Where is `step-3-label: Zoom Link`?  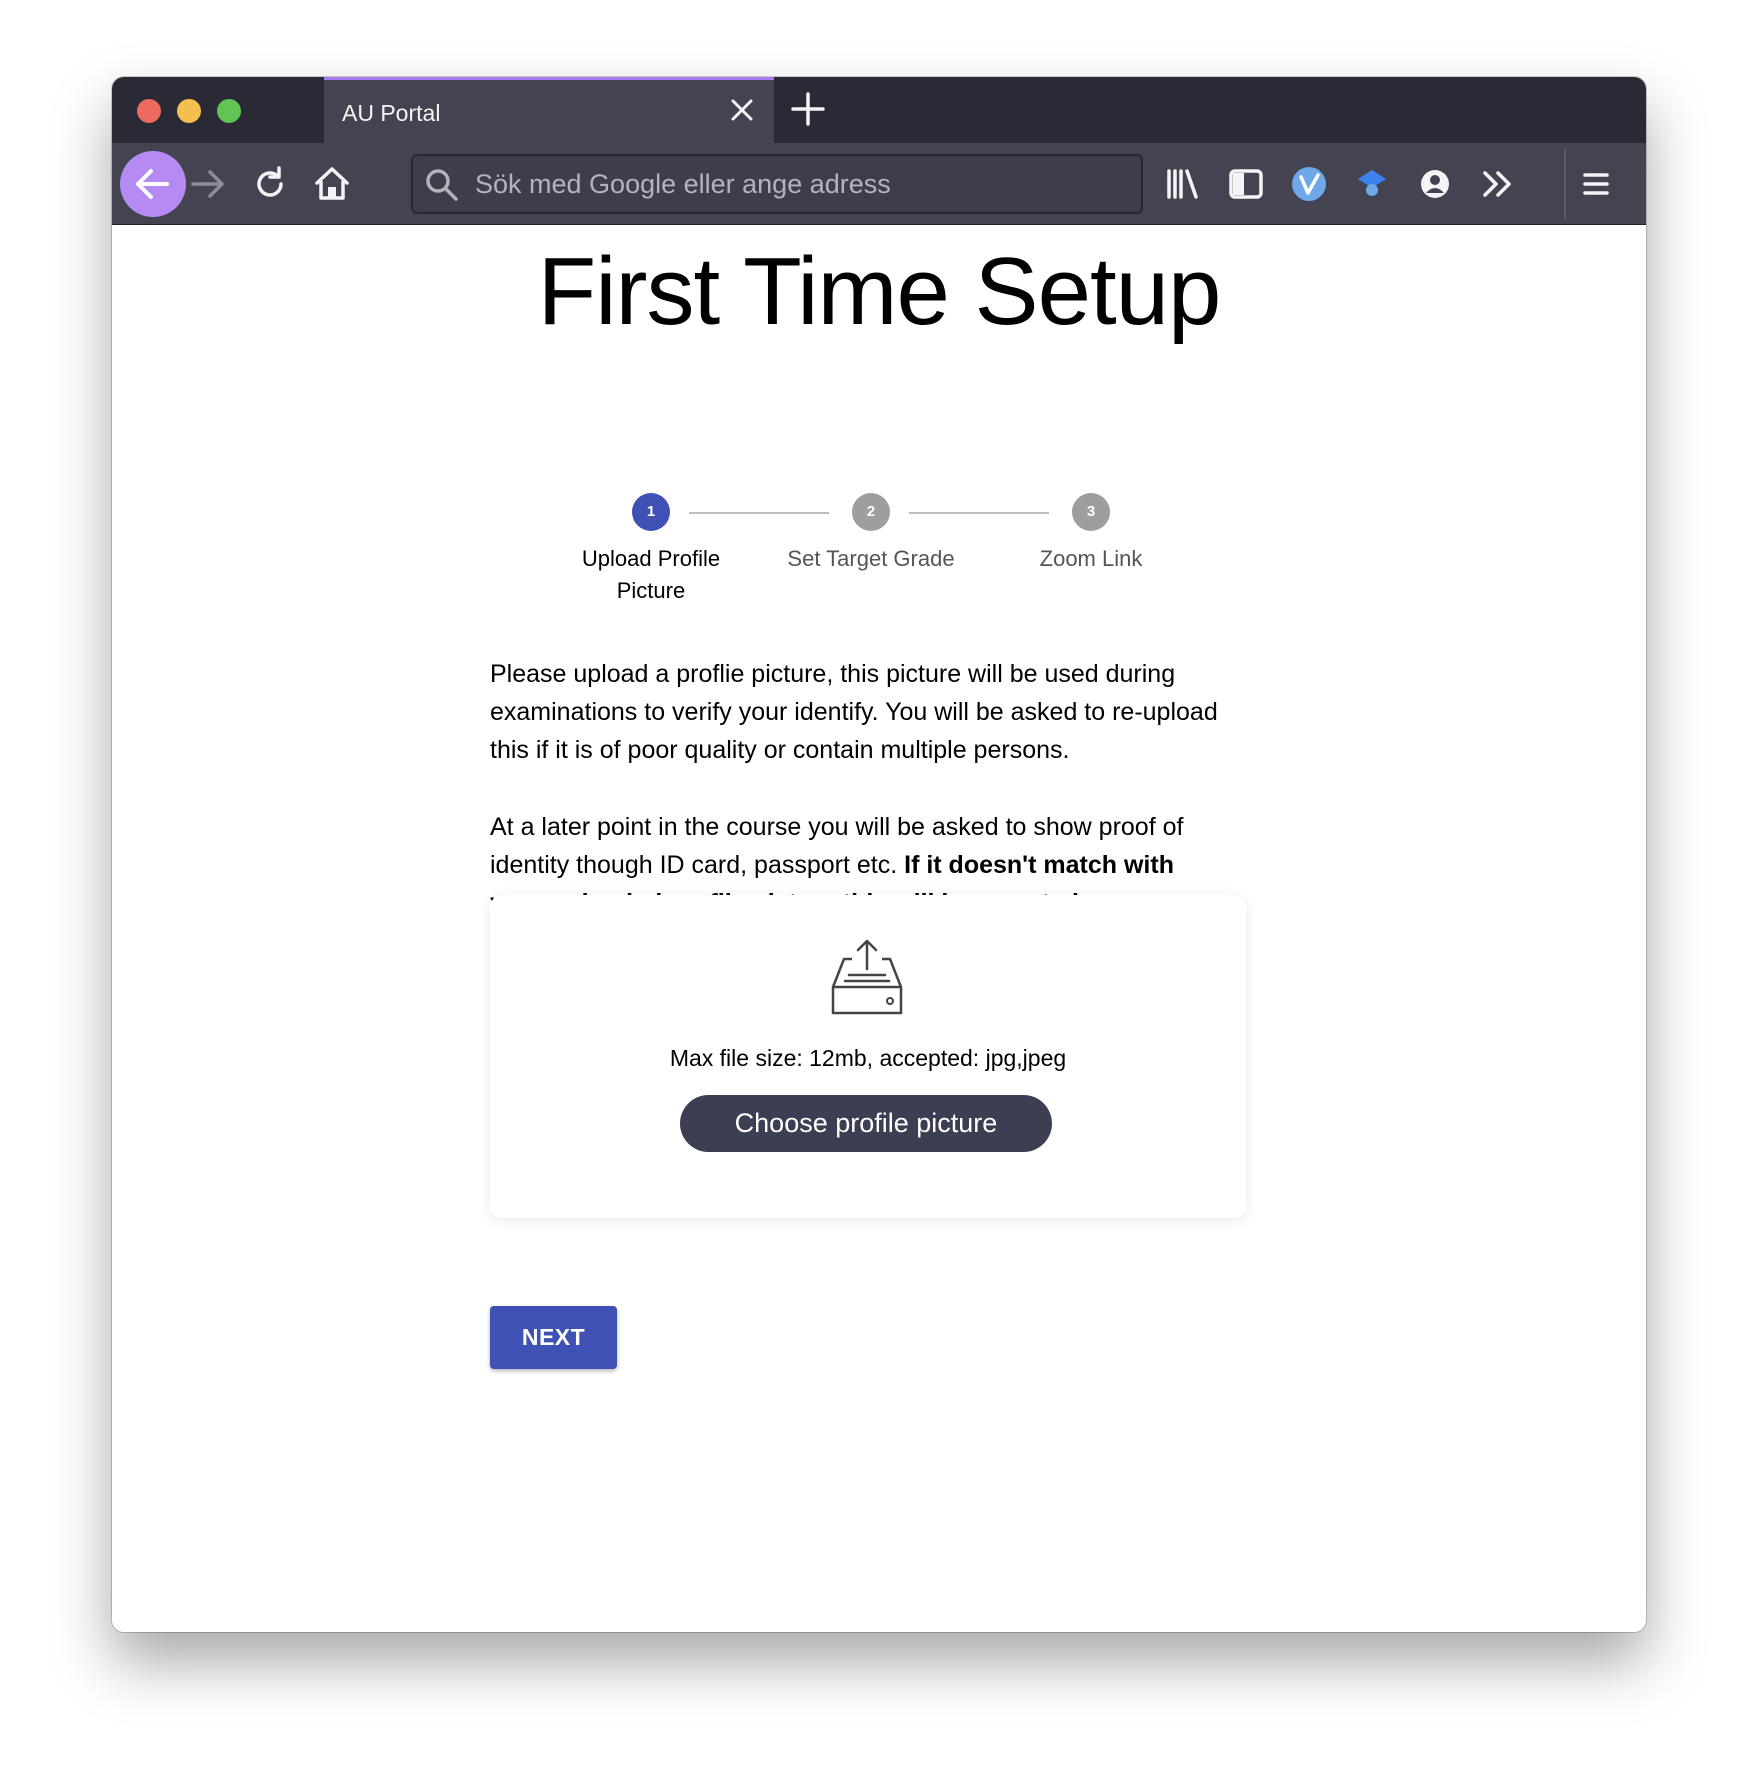
step-3-label: Zoom Link is located at coordinates (1091, 558).